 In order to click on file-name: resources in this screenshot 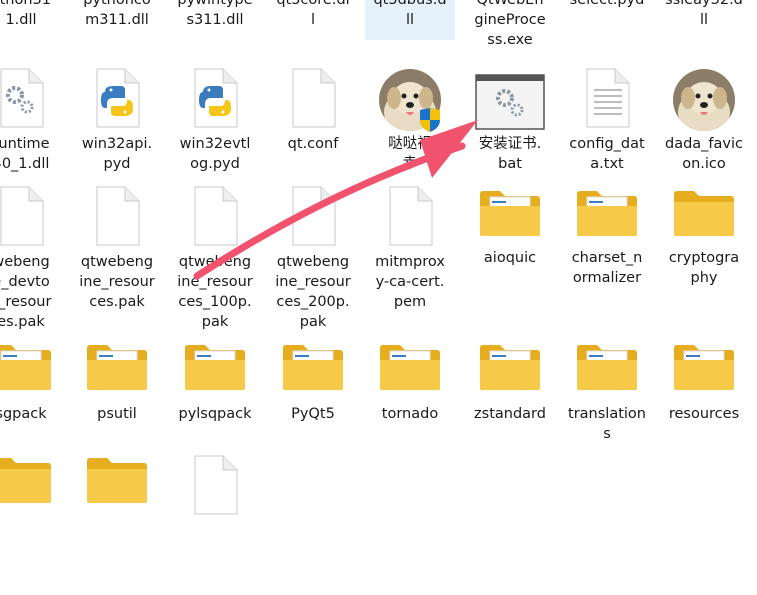, I will do `click(704, 414)`.